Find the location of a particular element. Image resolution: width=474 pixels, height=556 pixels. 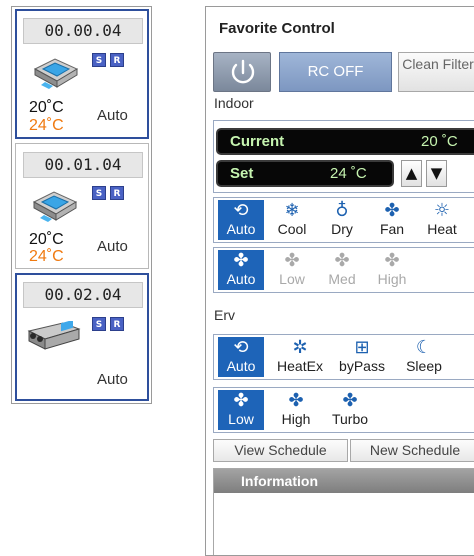

erv-fan-low-button: ✤ Low is located at coordinates (241, 410).